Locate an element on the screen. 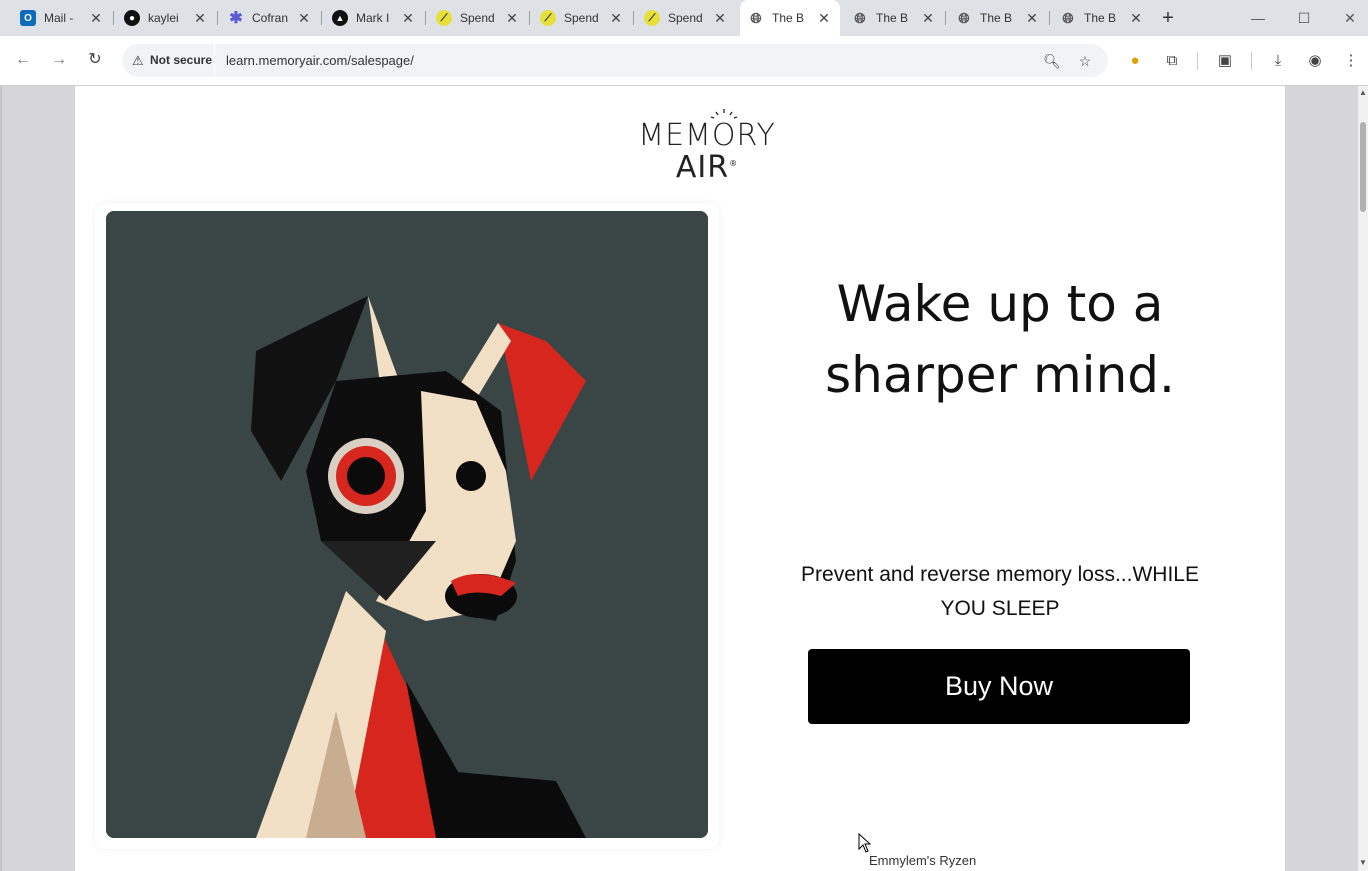 Image resolution: width=1368 pixels, height=871 pixels. tab-the-b-2: 🌐︎ The B ✕ is located at coordinates (894, 18).